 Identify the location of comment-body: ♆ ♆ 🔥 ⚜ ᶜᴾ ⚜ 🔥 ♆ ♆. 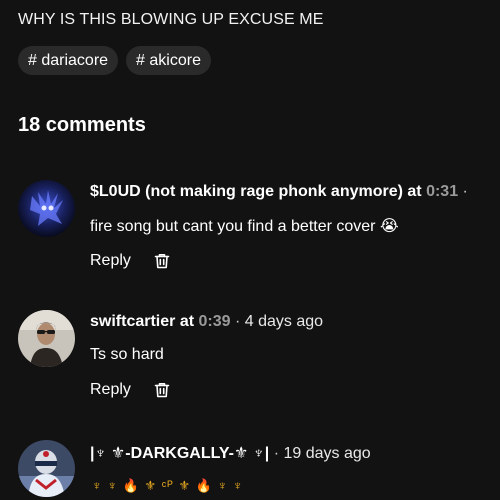
(168, 485).